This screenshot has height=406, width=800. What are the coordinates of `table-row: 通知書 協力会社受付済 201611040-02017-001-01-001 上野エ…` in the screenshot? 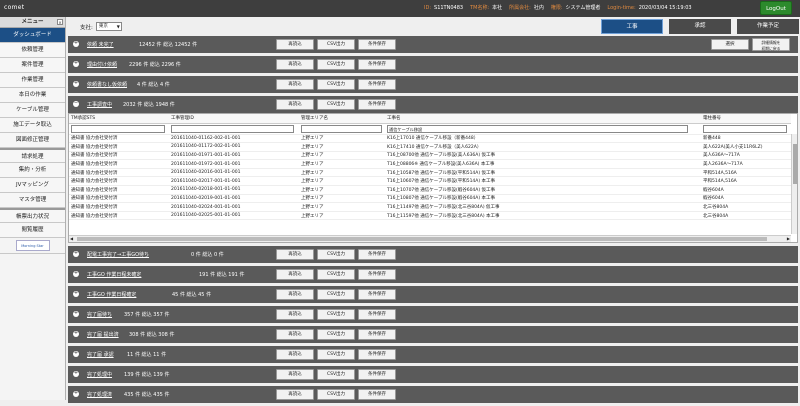 It's located at (430, 181).